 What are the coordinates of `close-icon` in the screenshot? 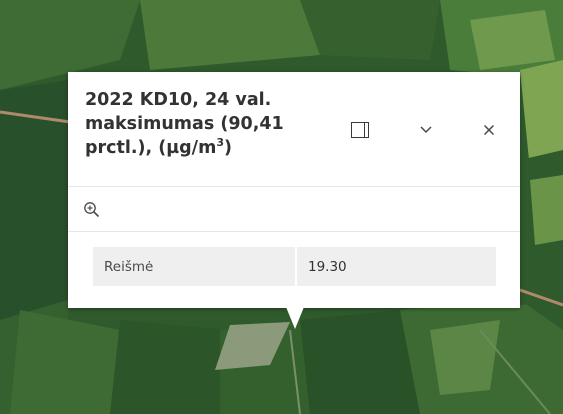 It's located at (489, 130).